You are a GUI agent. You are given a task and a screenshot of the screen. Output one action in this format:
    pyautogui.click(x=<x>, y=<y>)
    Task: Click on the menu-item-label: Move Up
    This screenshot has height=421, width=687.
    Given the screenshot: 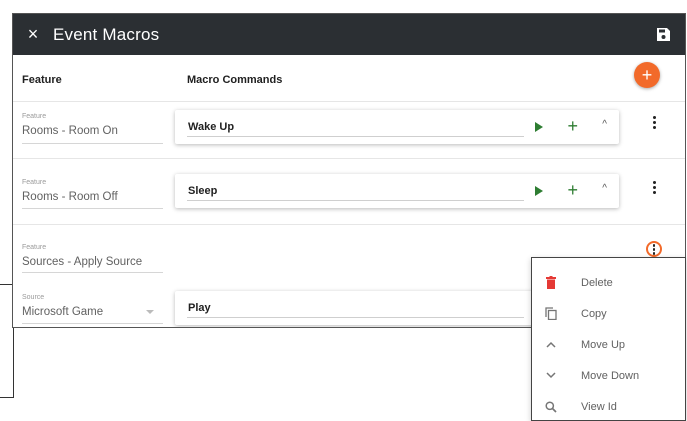 What is the action you would take?
    pyautogui.click(x=603, y=344)
    